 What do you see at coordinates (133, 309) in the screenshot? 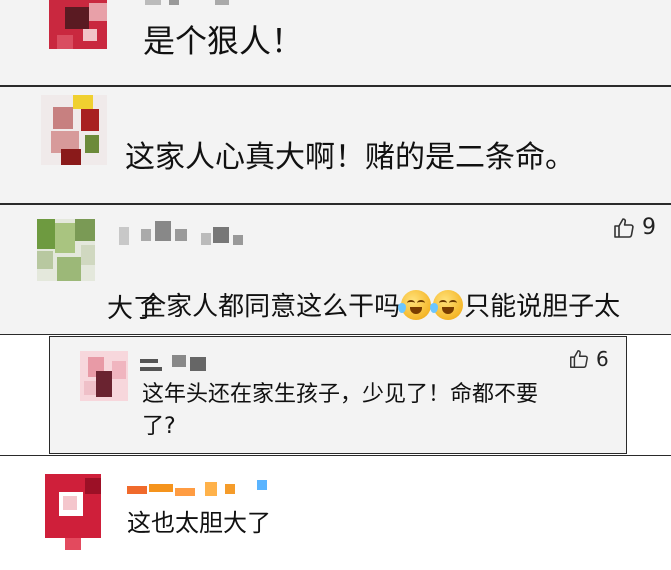
I see `comment-text-line2: 大了` at bounding box center [133, 309].